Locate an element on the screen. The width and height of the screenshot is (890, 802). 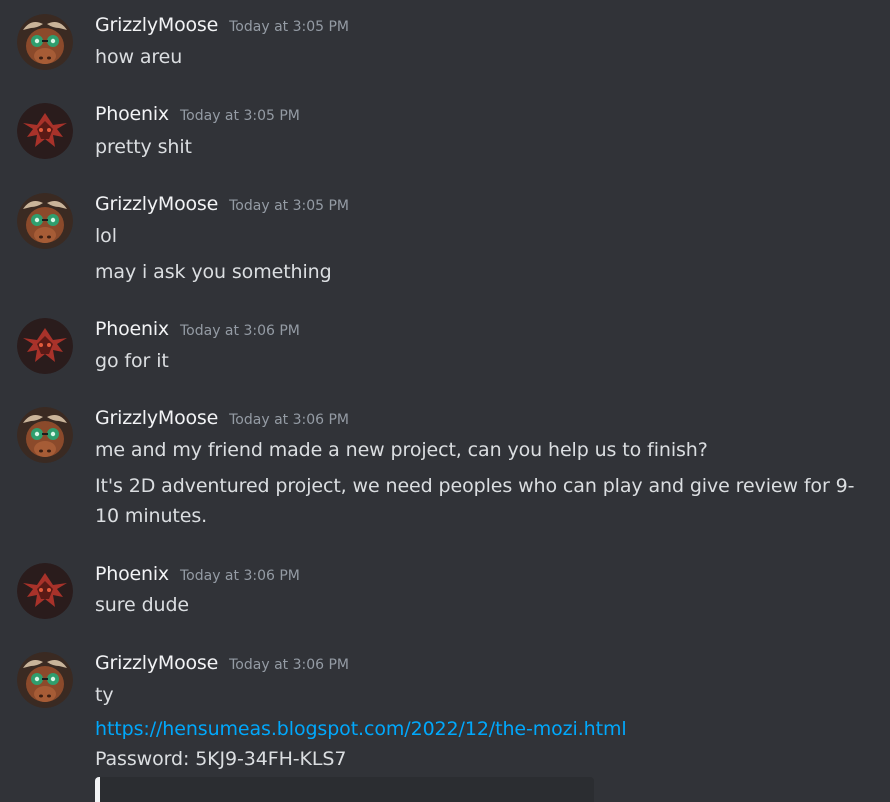
message-text: sure dude is located at coordinates (142, 605).